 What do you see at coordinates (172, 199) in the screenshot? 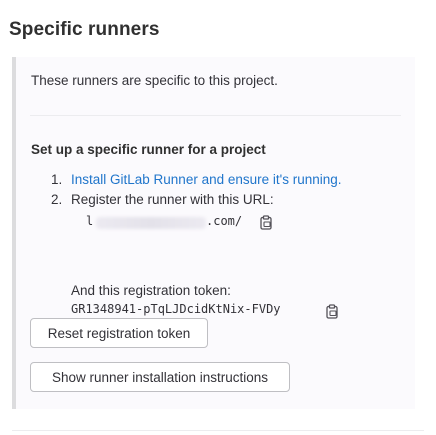
I see `step-register-text: Register the runner with this URL:` at bounding box center [172, 199].